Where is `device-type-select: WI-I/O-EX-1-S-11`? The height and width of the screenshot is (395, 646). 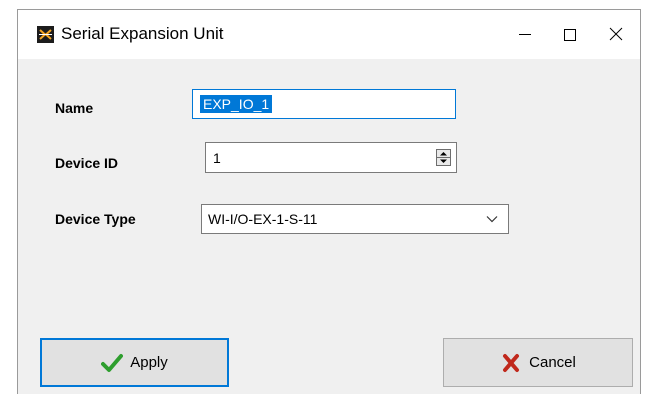
device-type-select: WI-I/O-EX-1-S-11 is located at coordinates (355, 219).